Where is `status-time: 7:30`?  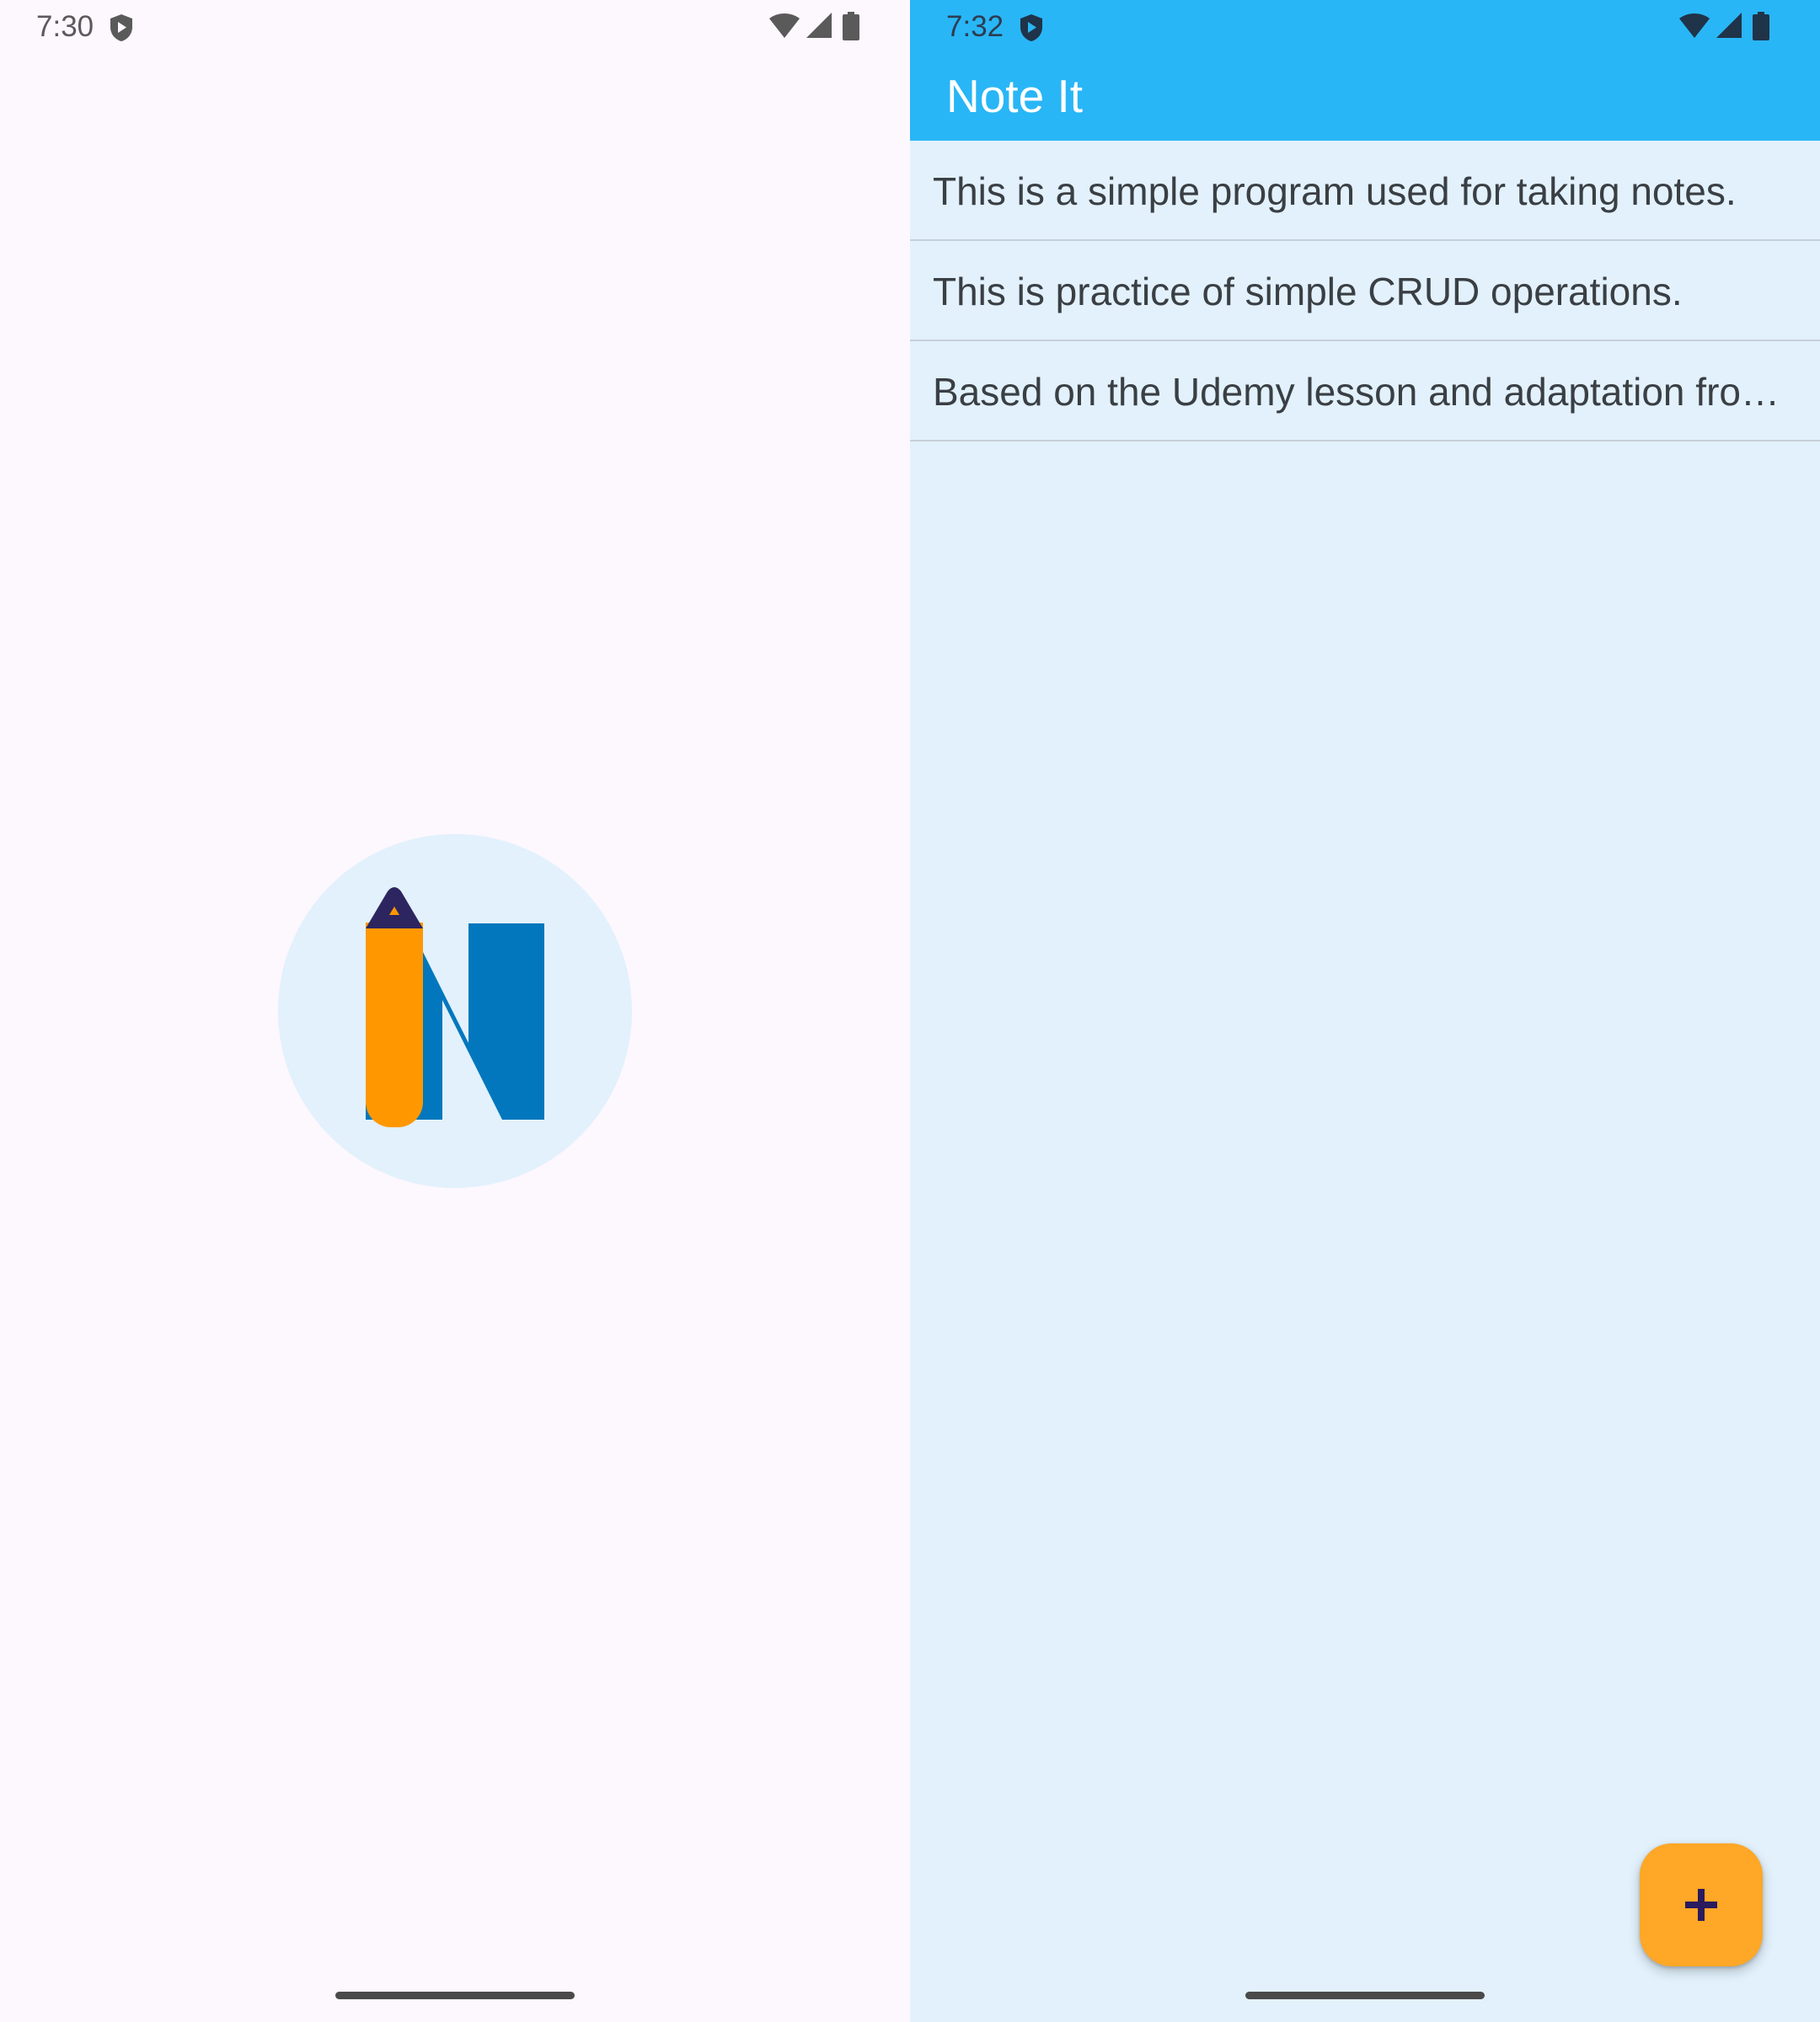
status-time: 7:30 is located at coordinates (65, 26).